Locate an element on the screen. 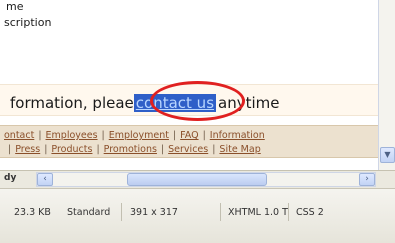 The width and height of the screenshot is (395, 243). scroll-down-button: ▼ is located at coordinates (387, 155).